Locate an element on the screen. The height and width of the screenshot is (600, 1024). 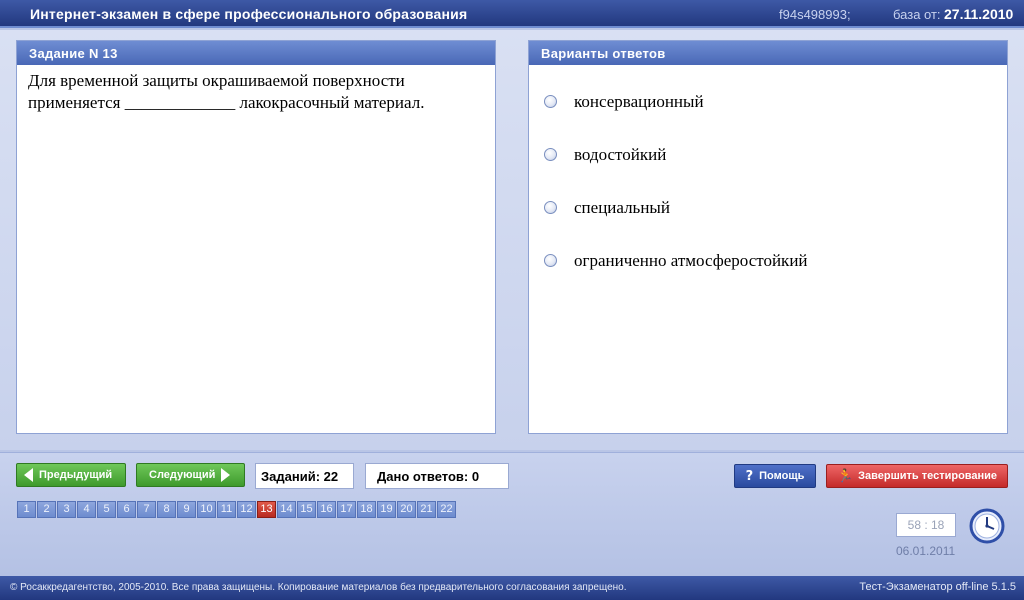
page-button: 20 is located at coordinates (406, 509).